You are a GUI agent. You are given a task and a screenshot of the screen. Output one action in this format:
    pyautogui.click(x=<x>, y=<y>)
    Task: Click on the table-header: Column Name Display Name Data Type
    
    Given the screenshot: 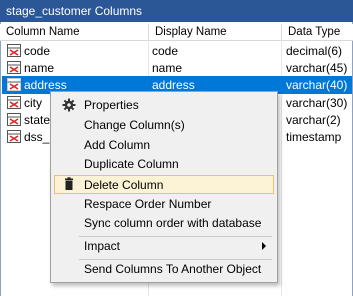 What is the action you would take?
    pyautogui.click(x=176, y=32)
    